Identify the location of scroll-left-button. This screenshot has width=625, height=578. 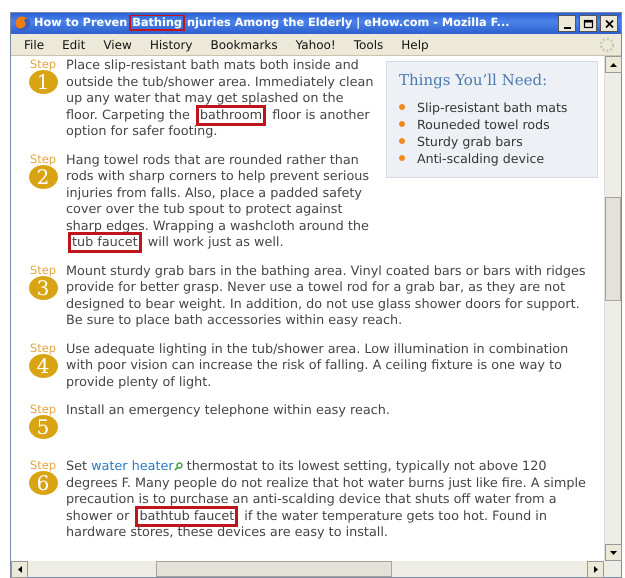
(19, 569).